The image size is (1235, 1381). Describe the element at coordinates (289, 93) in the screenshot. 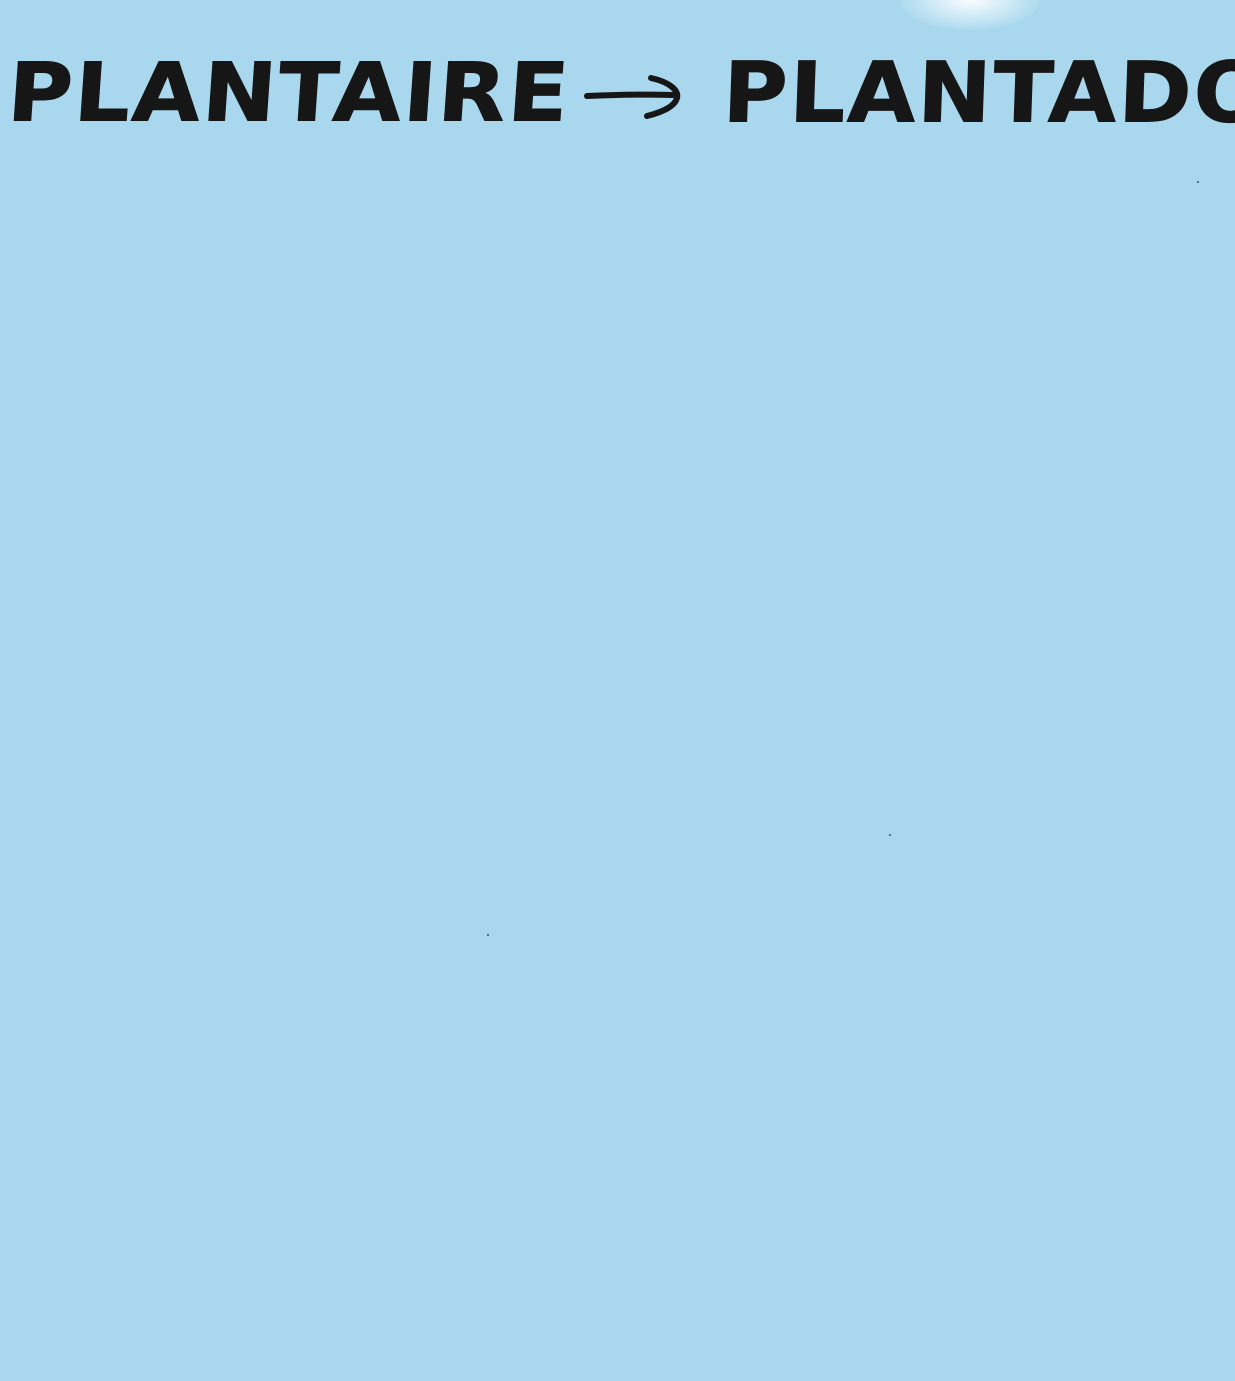

I see `source-word: PLANTAIRE` at that location.